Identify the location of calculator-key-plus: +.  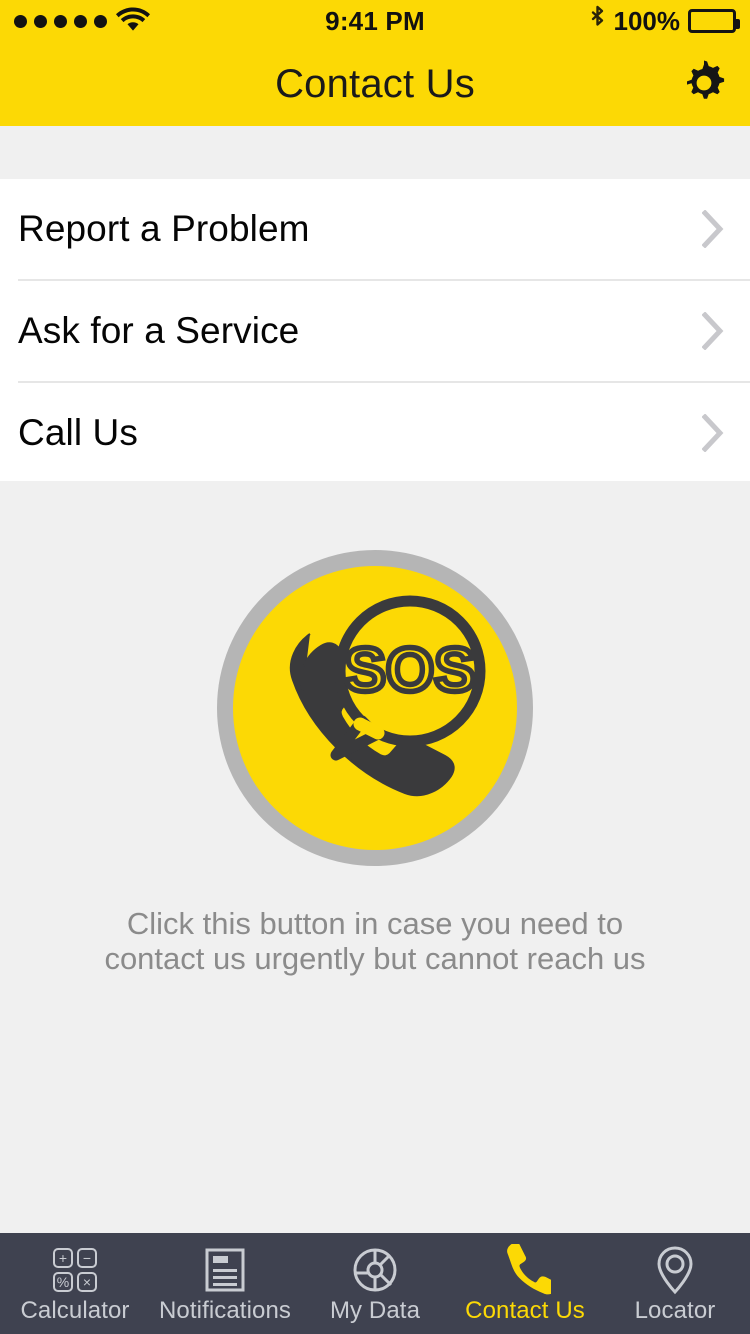
(63, 1257).